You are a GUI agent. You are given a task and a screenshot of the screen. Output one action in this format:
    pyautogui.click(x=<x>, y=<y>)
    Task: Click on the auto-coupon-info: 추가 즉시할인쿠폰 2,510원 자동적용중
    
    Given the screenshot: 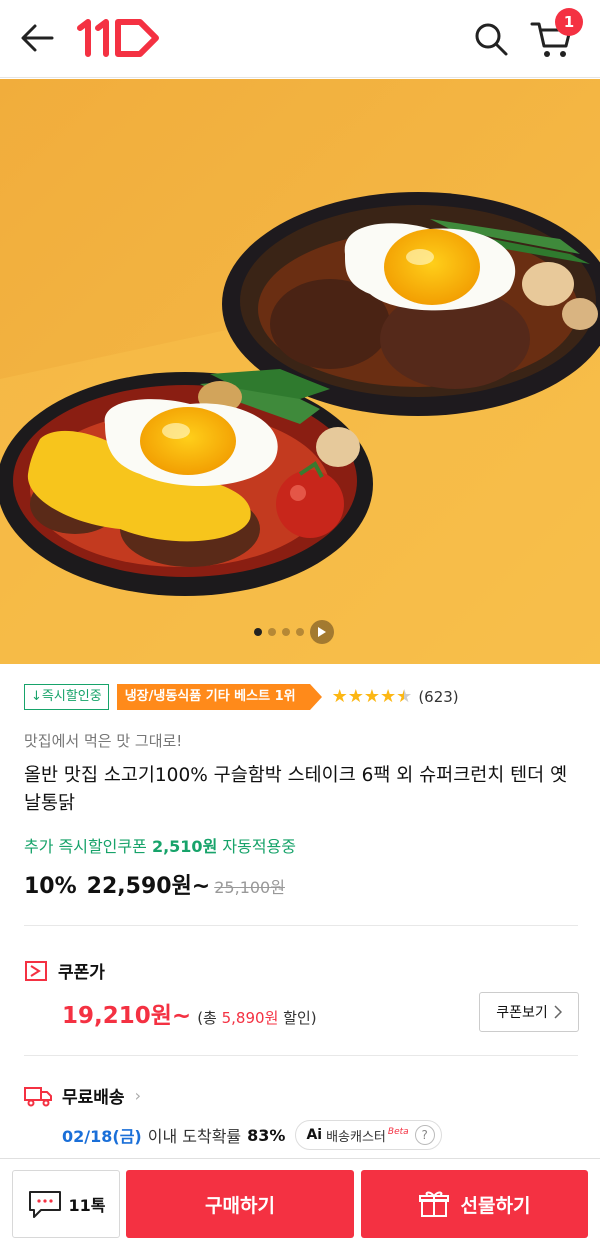 What is the action you would take?
    pyautogui.click(x=160, y=845)
    